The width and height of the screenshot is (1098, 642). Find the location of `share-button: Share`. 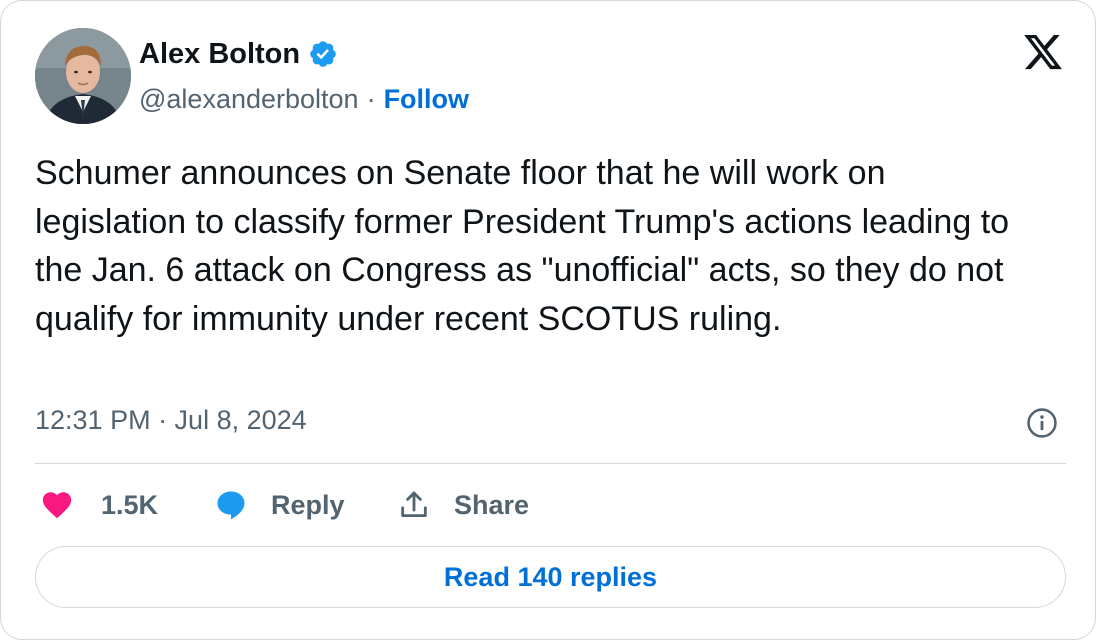

share-button: Share is located at coordinates (463, 505).